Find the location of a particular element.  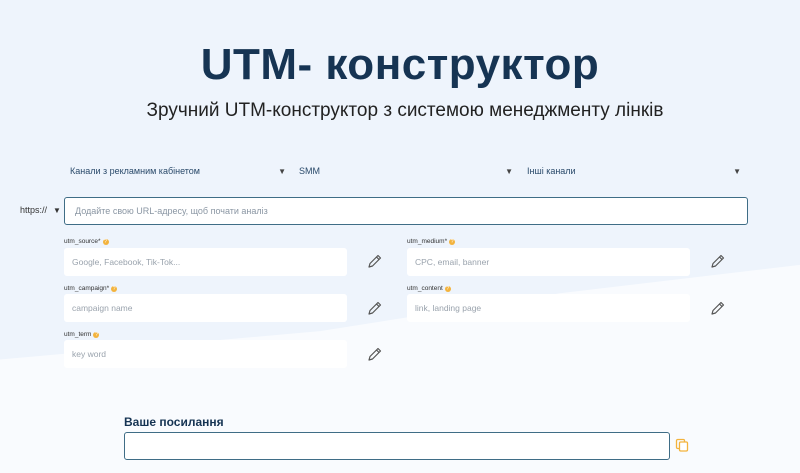

copy-button is located at coordinates (682, 445).